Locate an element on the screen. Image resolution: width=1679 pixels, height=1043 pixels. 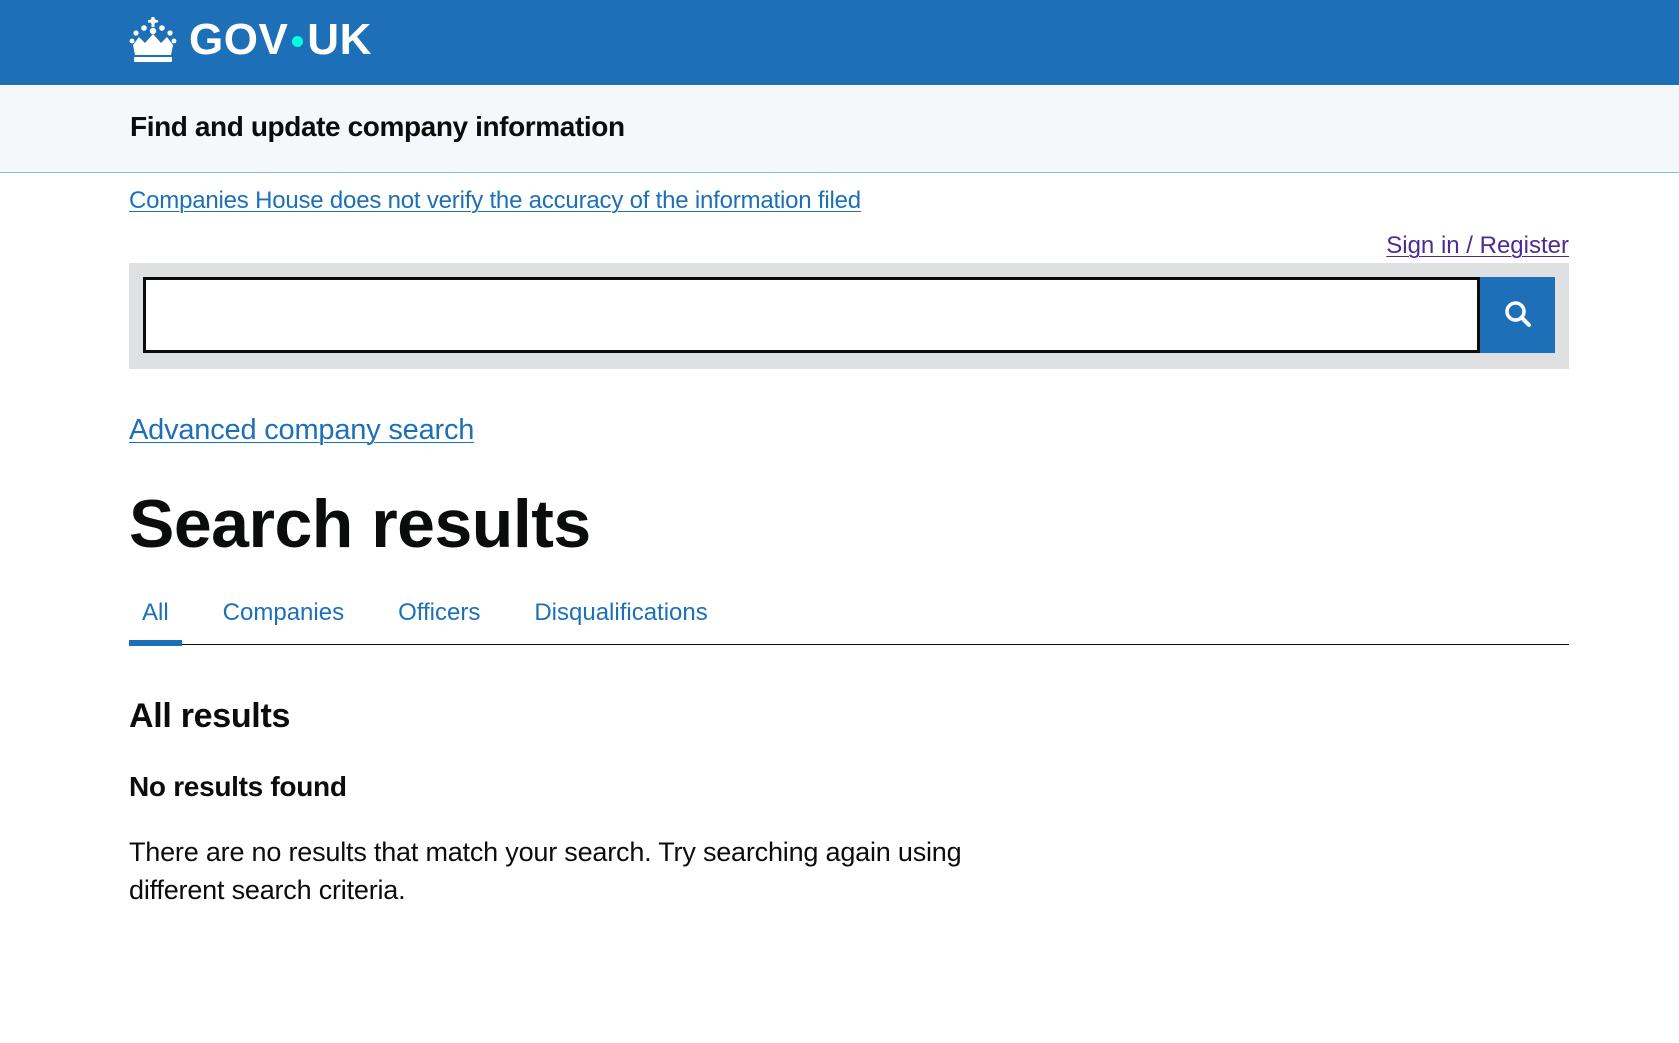
govuk-logo-link: GOV UK is located at coordinates (250, 40).